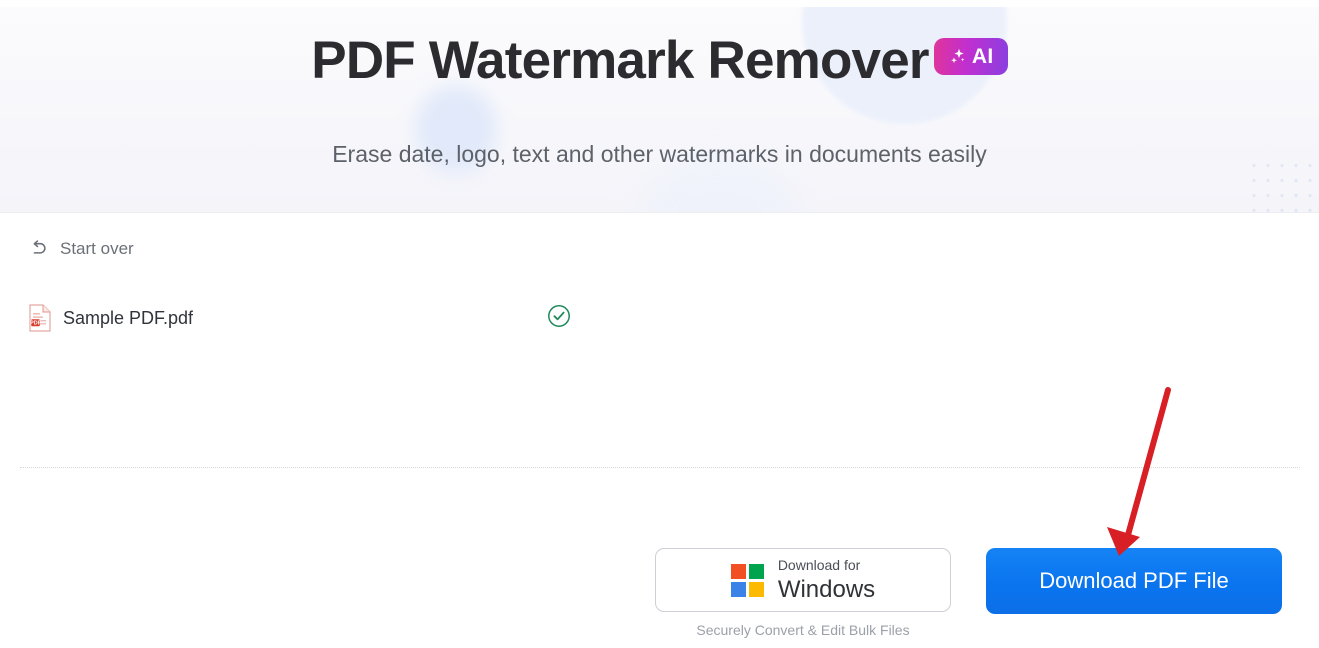 The height and width of the screenshot is (648, 1319). I want to click on windows-button-texts: Download for Windows, so click(826, 580).